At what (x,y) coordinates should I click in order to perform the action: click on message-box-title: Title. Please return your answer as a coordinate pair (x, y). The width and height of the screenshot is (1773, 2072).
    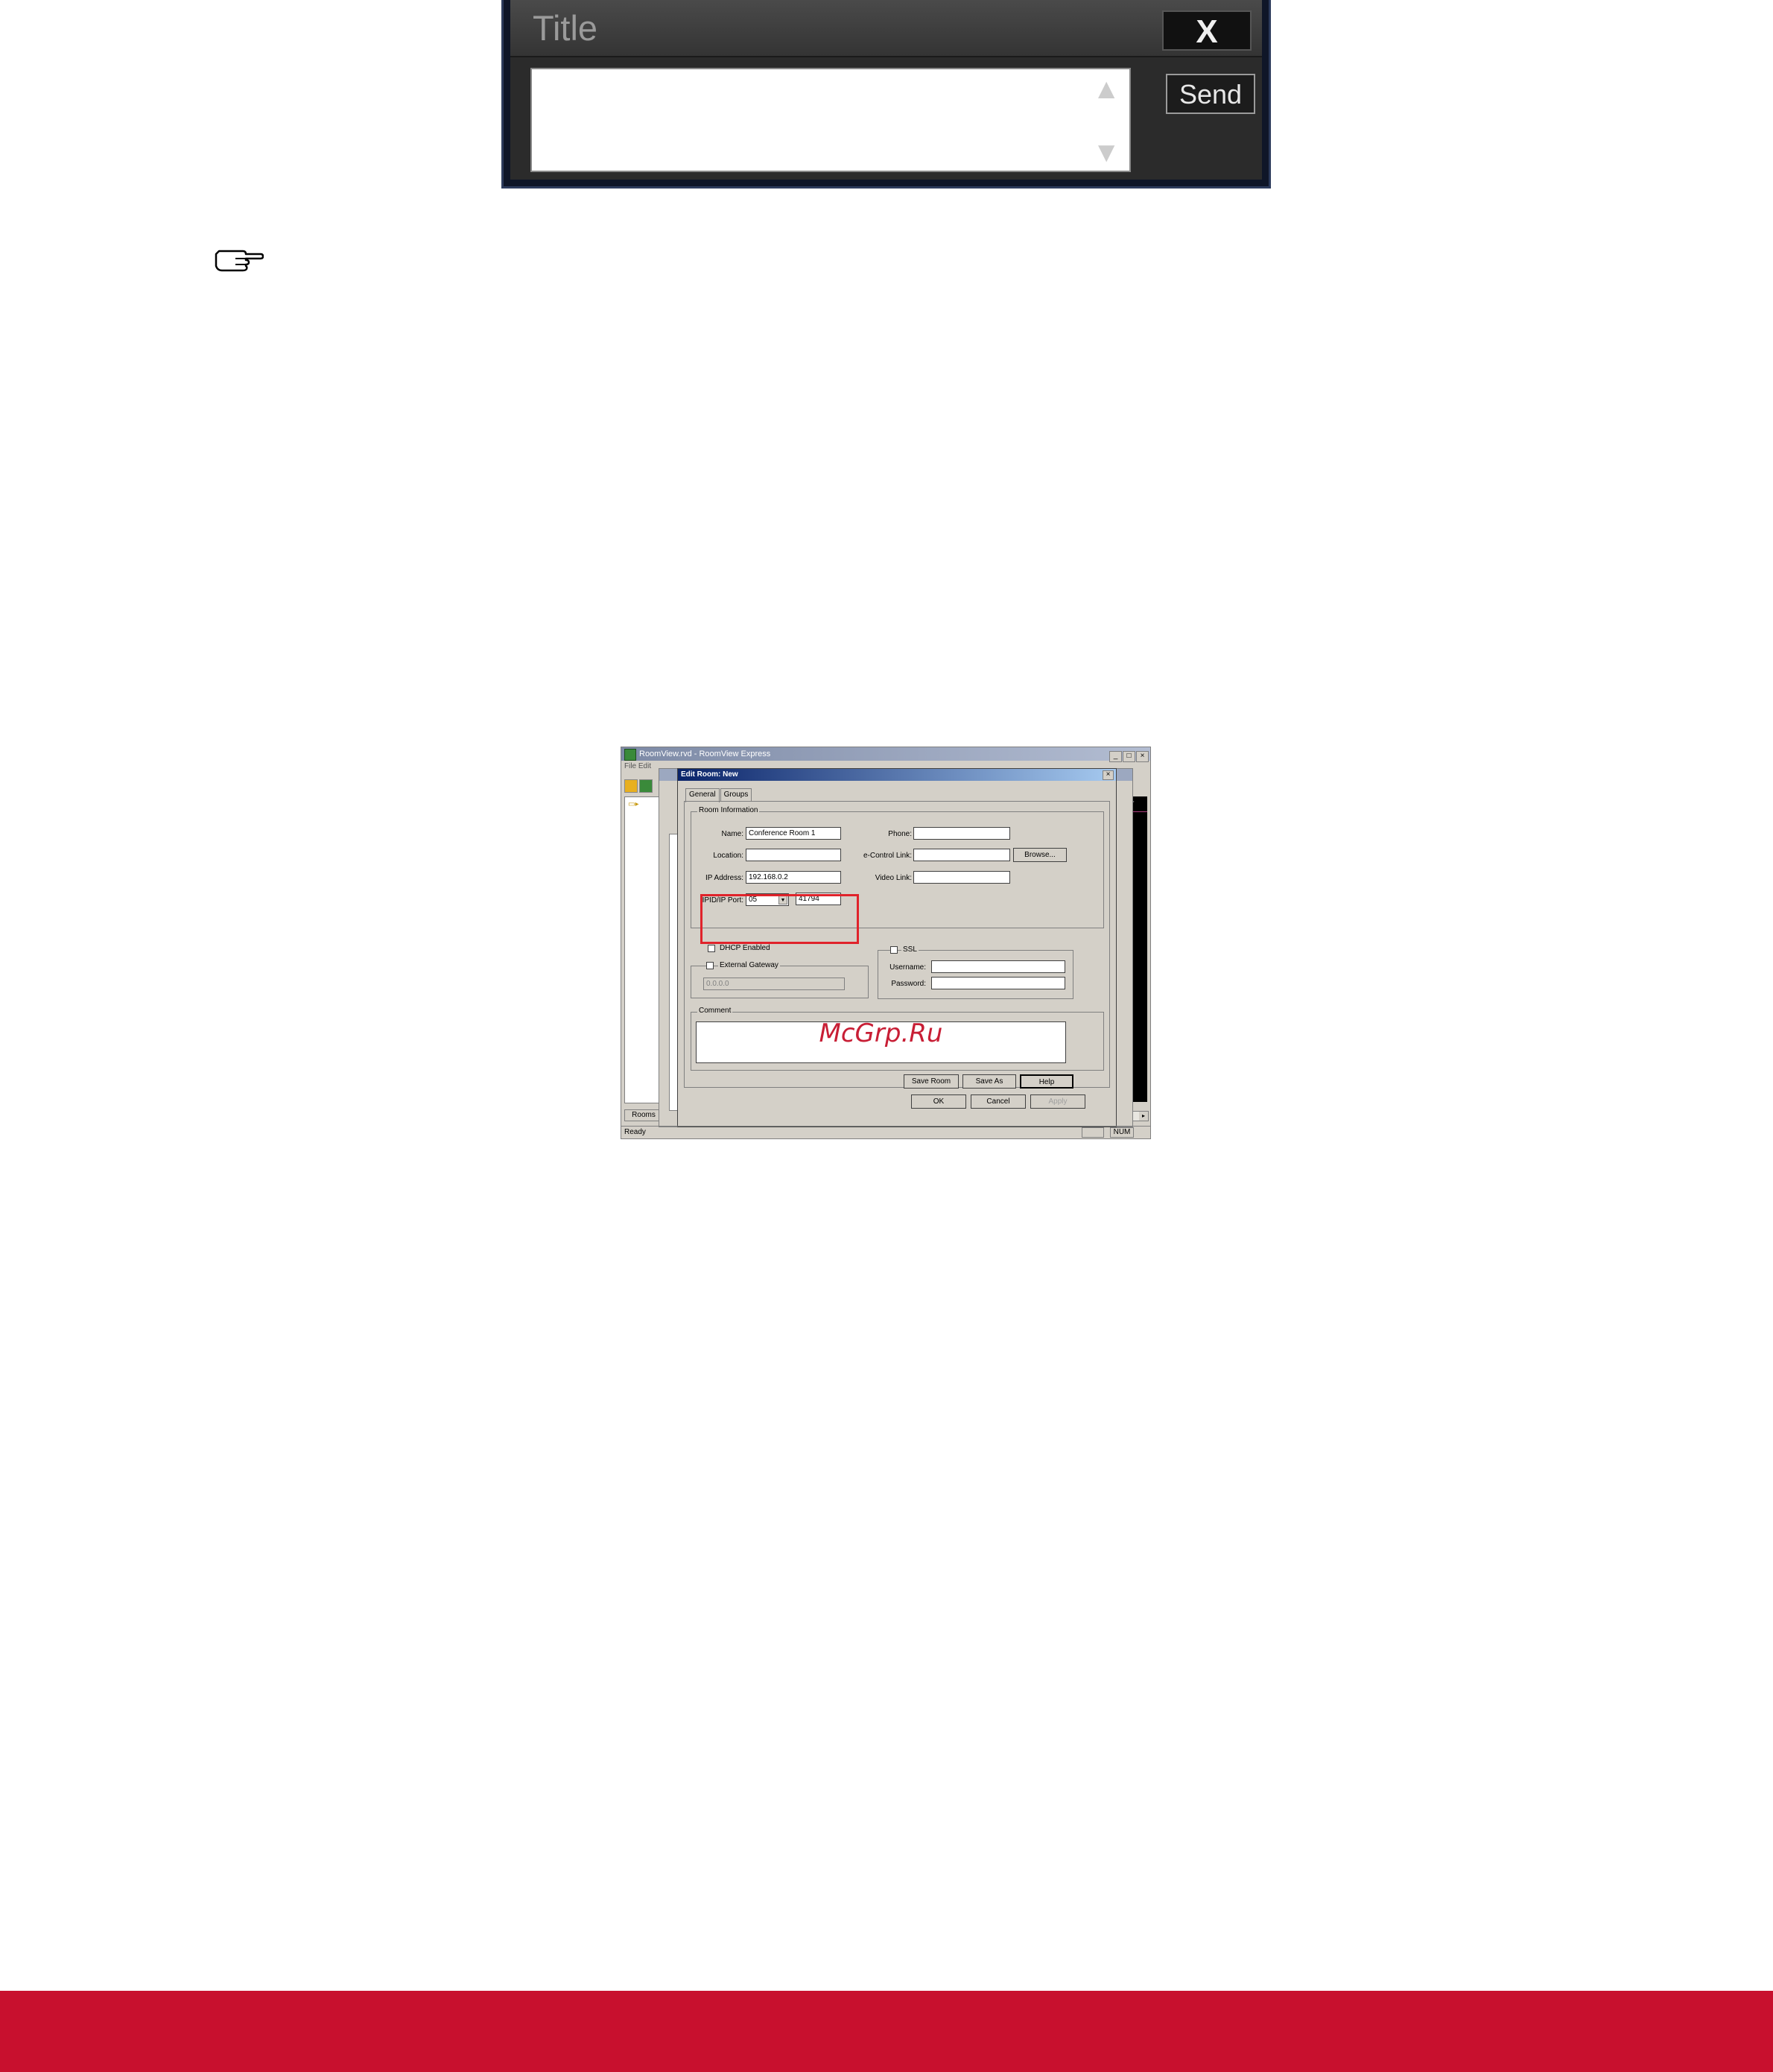
    Looking at the image, I should click on (565, 28).